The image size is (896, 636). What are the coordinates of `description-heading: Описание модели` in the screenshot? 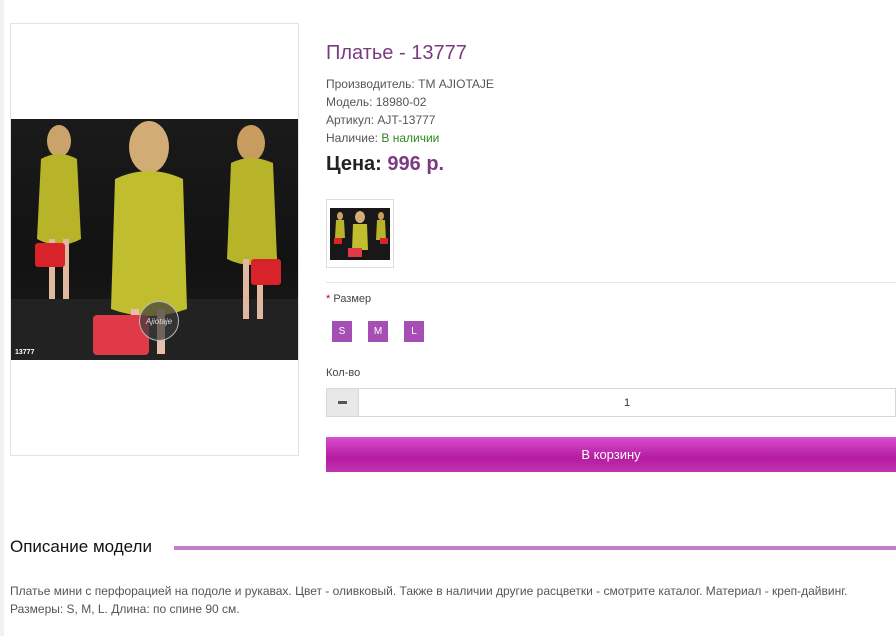 It's located at (85, 547).